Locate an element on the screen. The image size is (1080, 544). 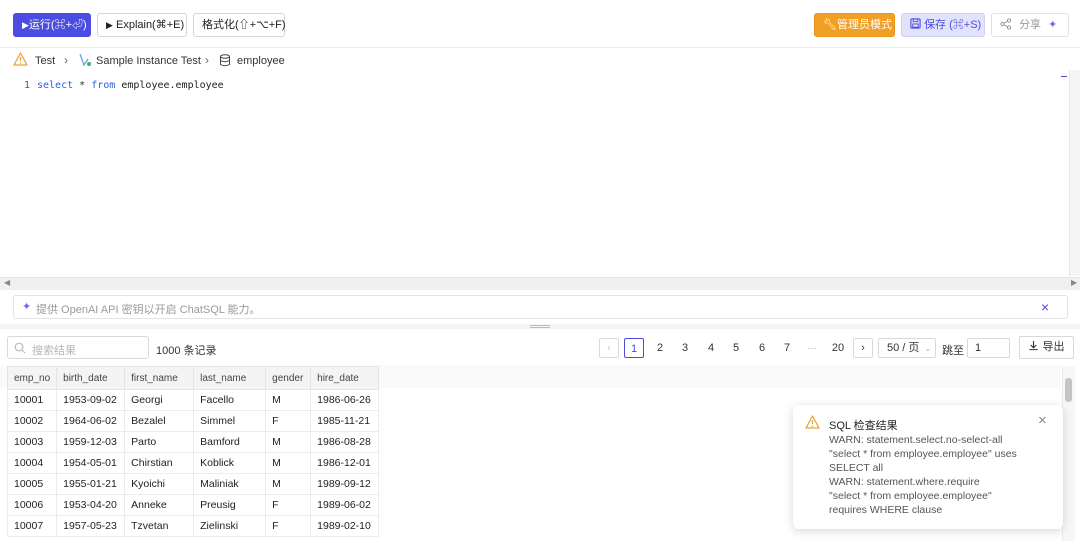
table-cell: 10006 is located at coordinates (32, 505).